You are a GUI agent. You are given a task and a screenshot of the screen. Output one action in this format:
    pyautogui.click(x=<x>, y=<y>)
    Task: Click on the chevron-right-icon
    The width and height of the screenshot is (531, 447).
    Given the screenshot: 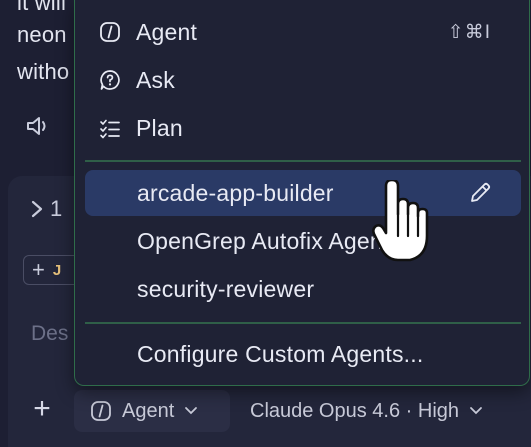 What is the action you would take?
    pyautogui.click(x=37, y=209)
    